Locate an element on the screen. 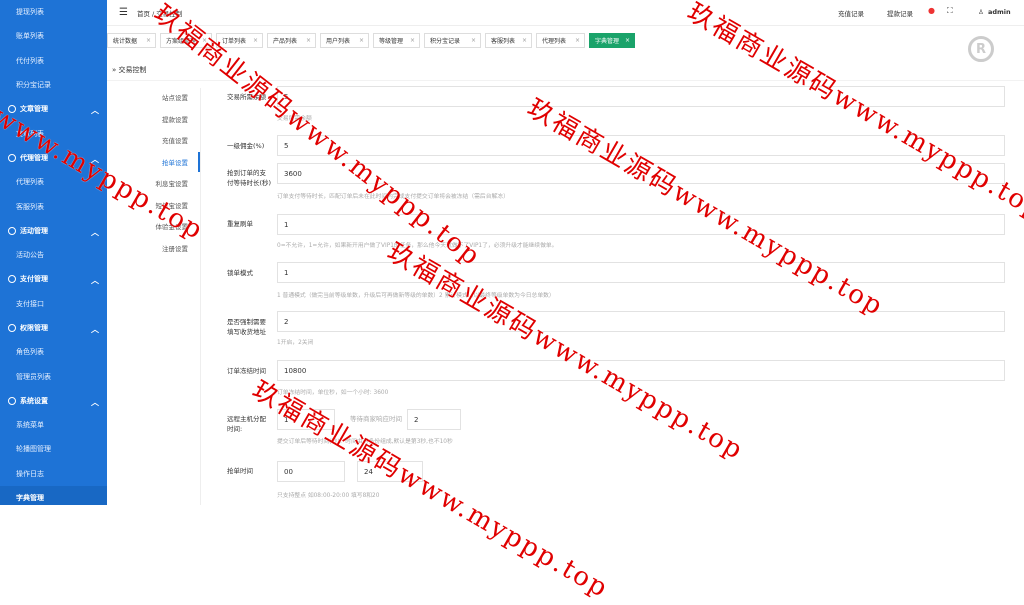 This screenshot has width=1024, height=605. sidebar-item: 文章列表 is located at coordinates (53, 133).